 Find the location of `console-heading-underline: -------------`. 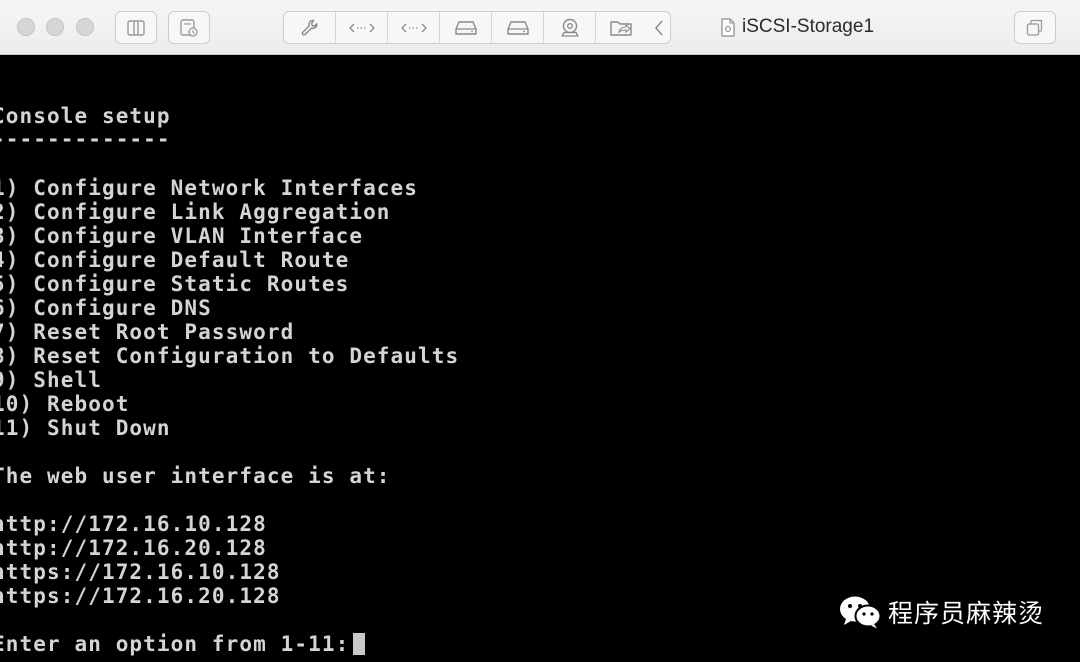

console-heading-underline: ------------- is located at coordinates (85, 139).